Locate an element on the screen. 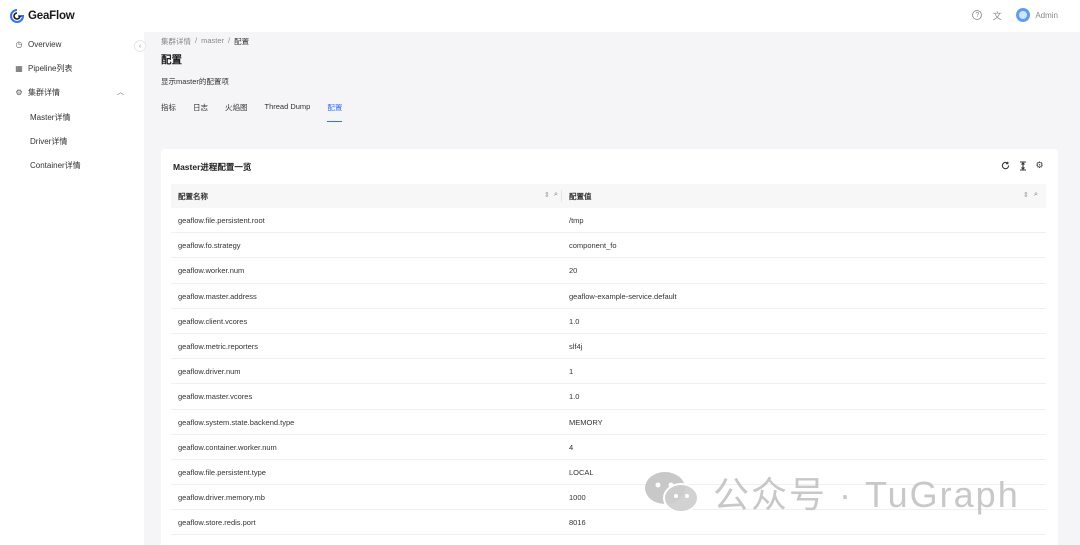 The width and height of the screenshot is (1080, 545). tab-logs: 日志 is located at coordinates (200, 112).